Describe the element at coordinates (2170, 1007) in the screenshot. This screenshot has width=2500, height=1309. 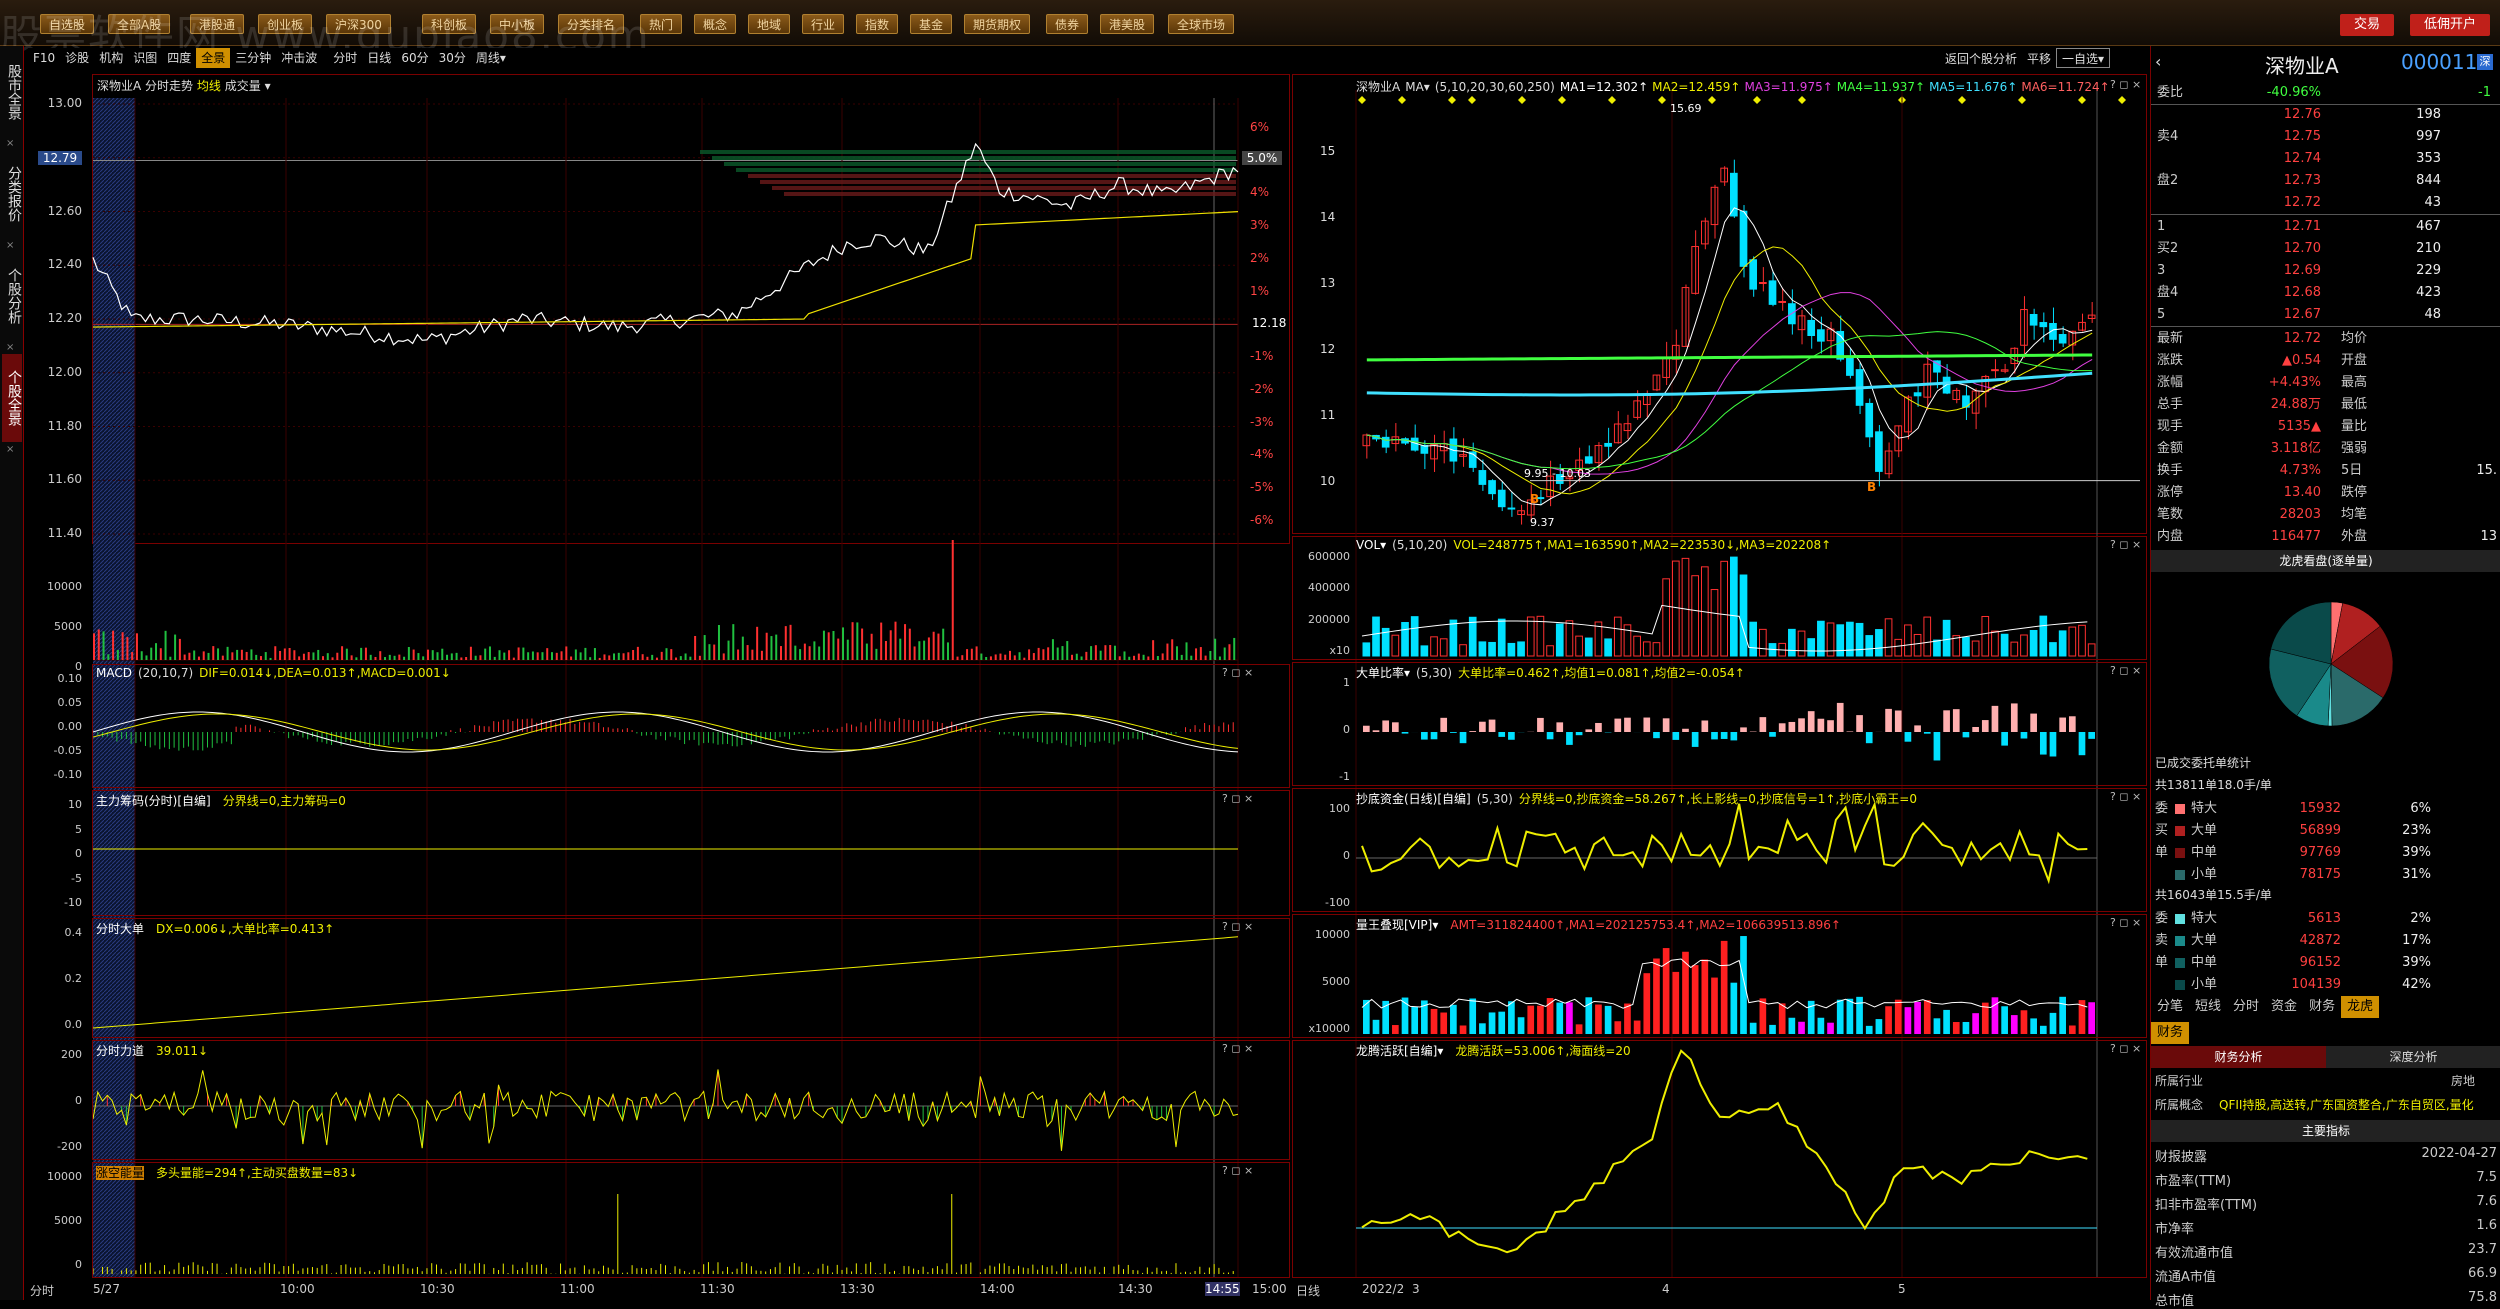
I see `tab-0: 分笔` at that location.